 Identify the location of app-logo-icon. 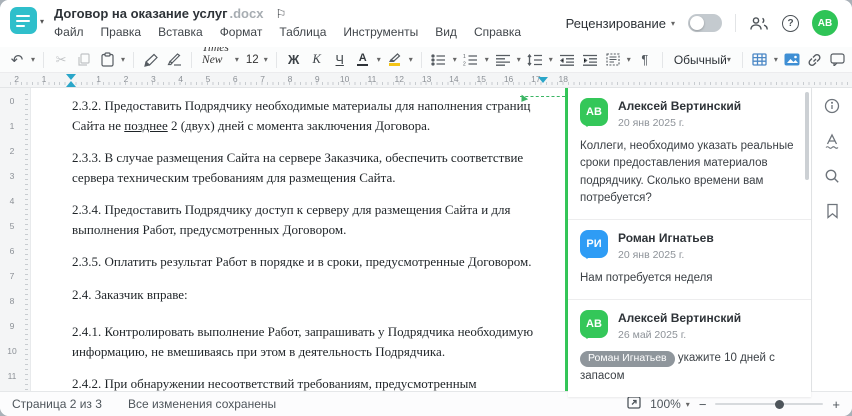
(23, 20).